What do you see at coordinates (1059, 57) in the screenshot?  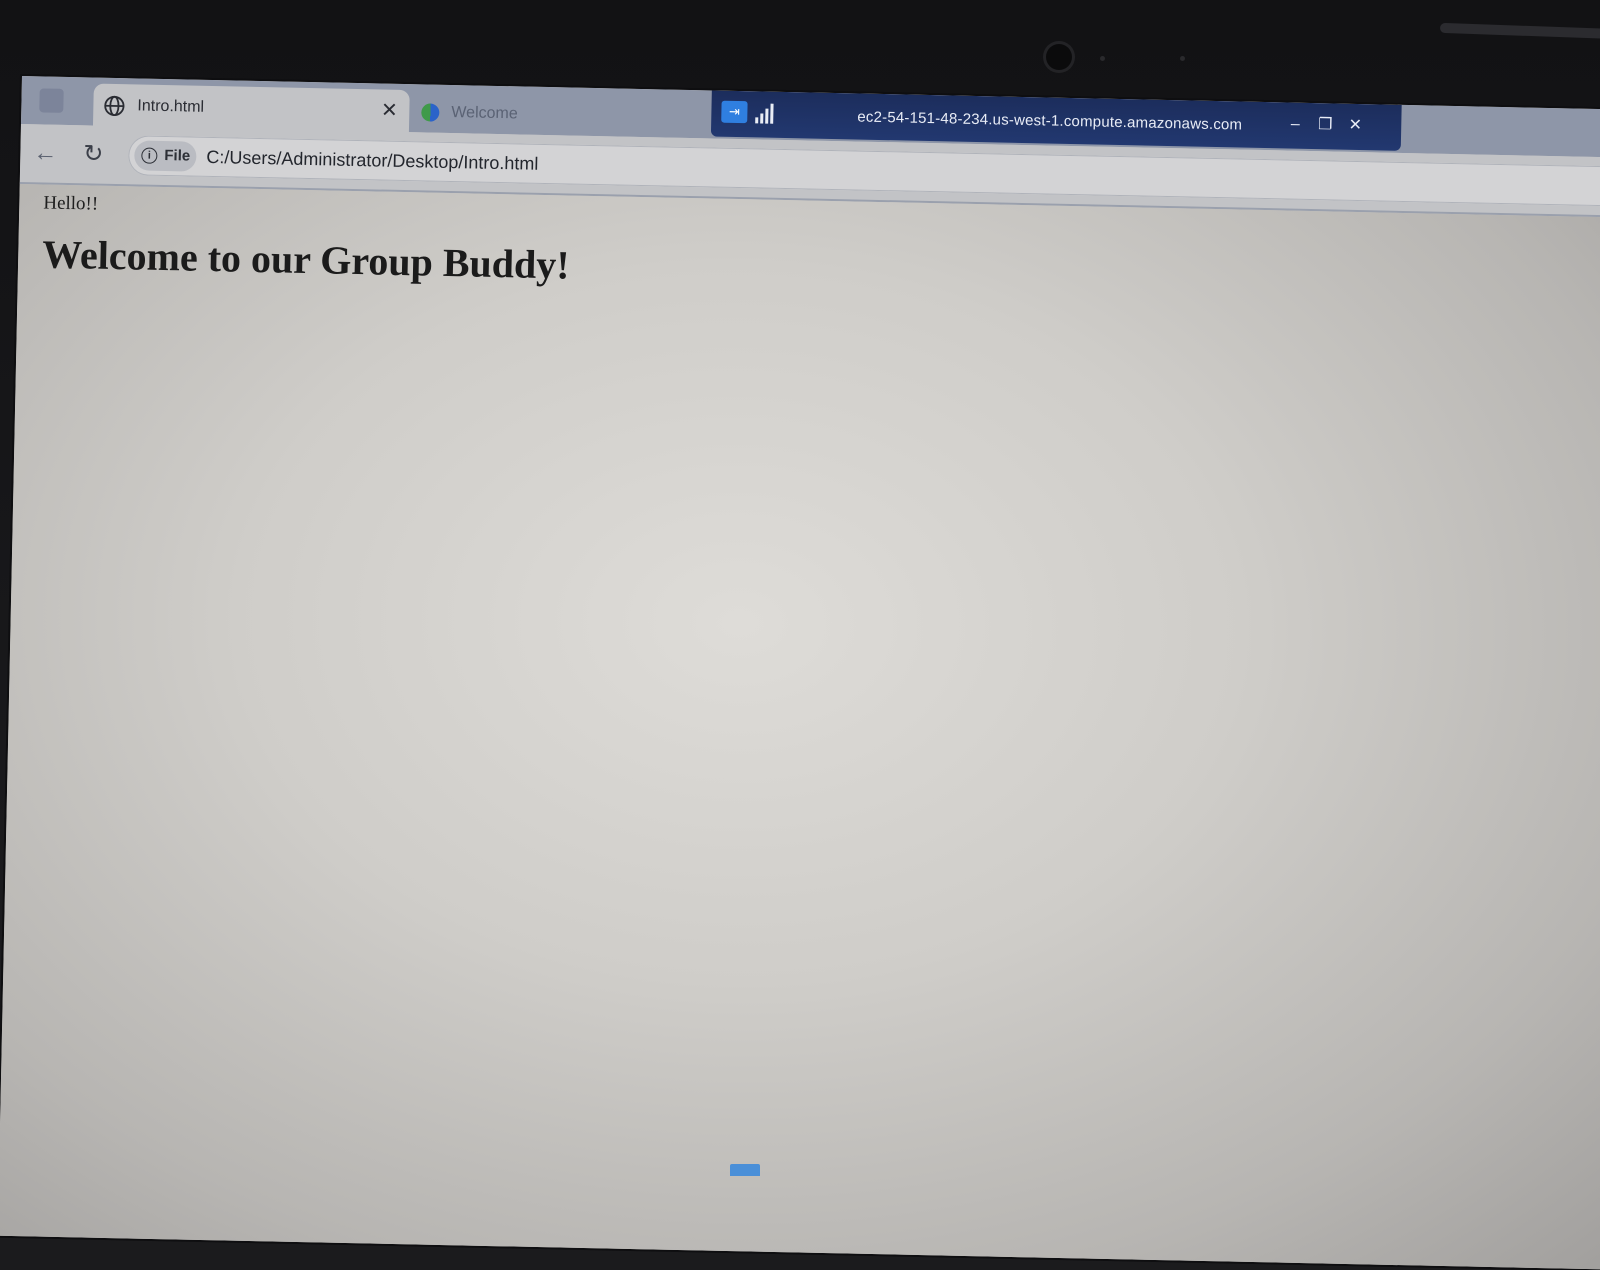 I see `webcam-icon` at bounding box center [1059, 57].